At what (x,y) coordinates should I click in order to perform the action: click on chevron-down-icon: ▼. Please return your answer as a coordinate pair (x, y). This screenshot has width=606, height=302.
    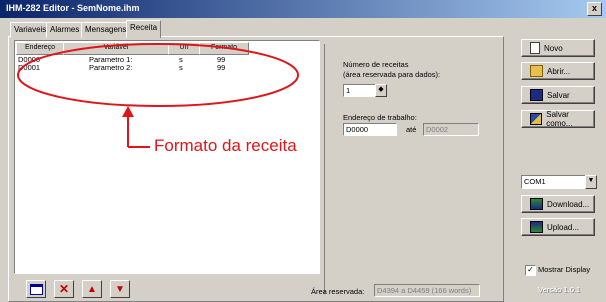
    Looking at the image, I should click on (591, 180).